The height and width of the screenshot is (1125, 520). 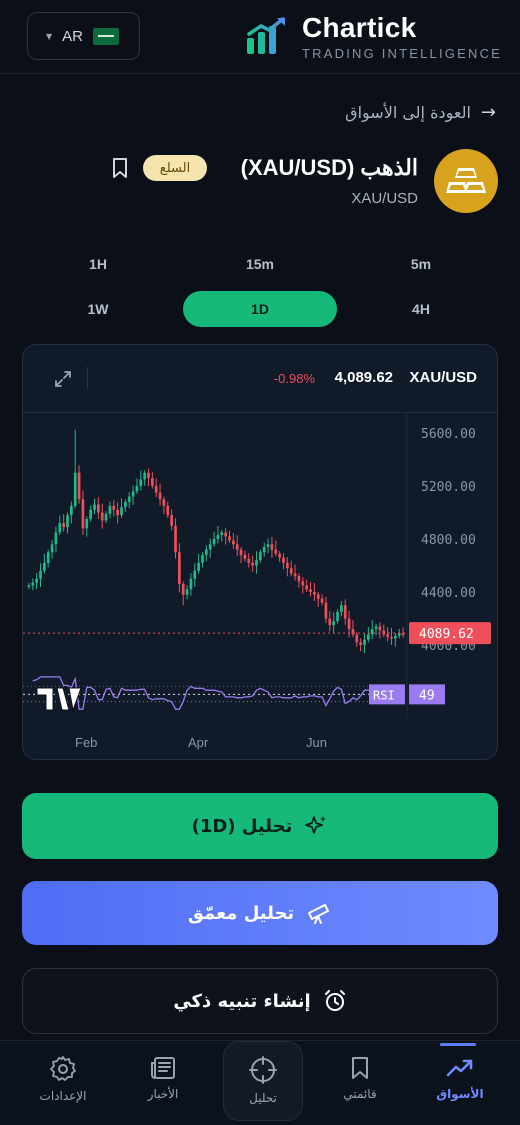 I want to click on bottom-navigation: الأسواق قائمتي تحليل الأخبار الإعدادات, so click(x=260, y=1082).